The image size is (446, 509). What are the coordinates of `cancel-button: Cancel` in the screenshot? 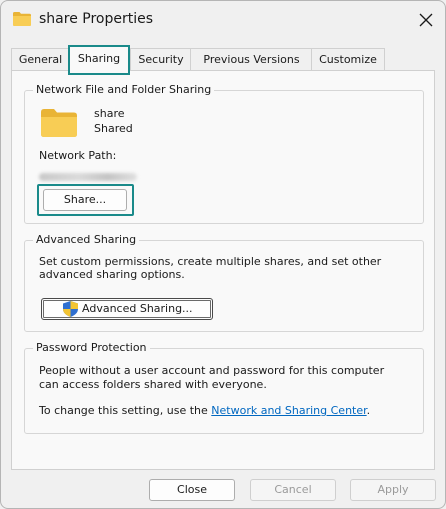 It's located at (293, 490).